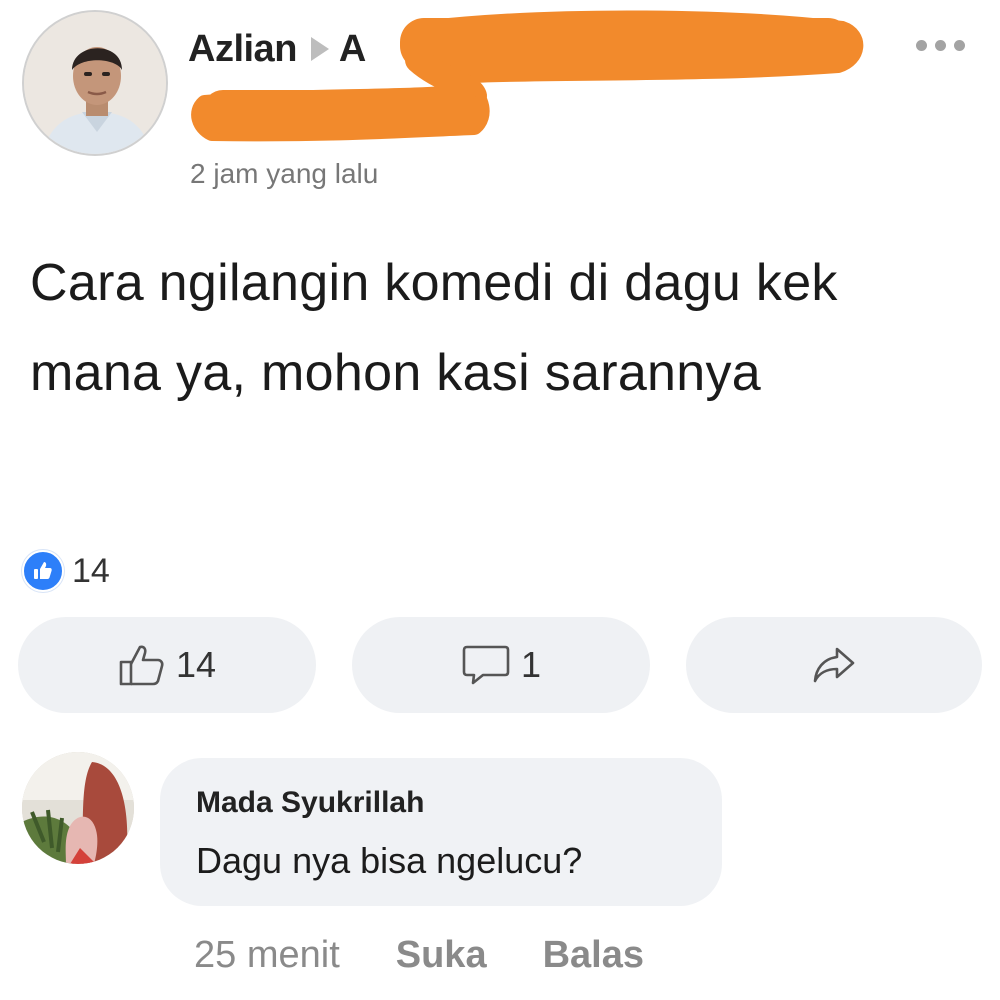 The height and width of the screenshot is (1000, 1000). What do you see at coordinates (319, 49) in the screenshot?
I see `arrow-right-icon` at bounding box center [319, 49].